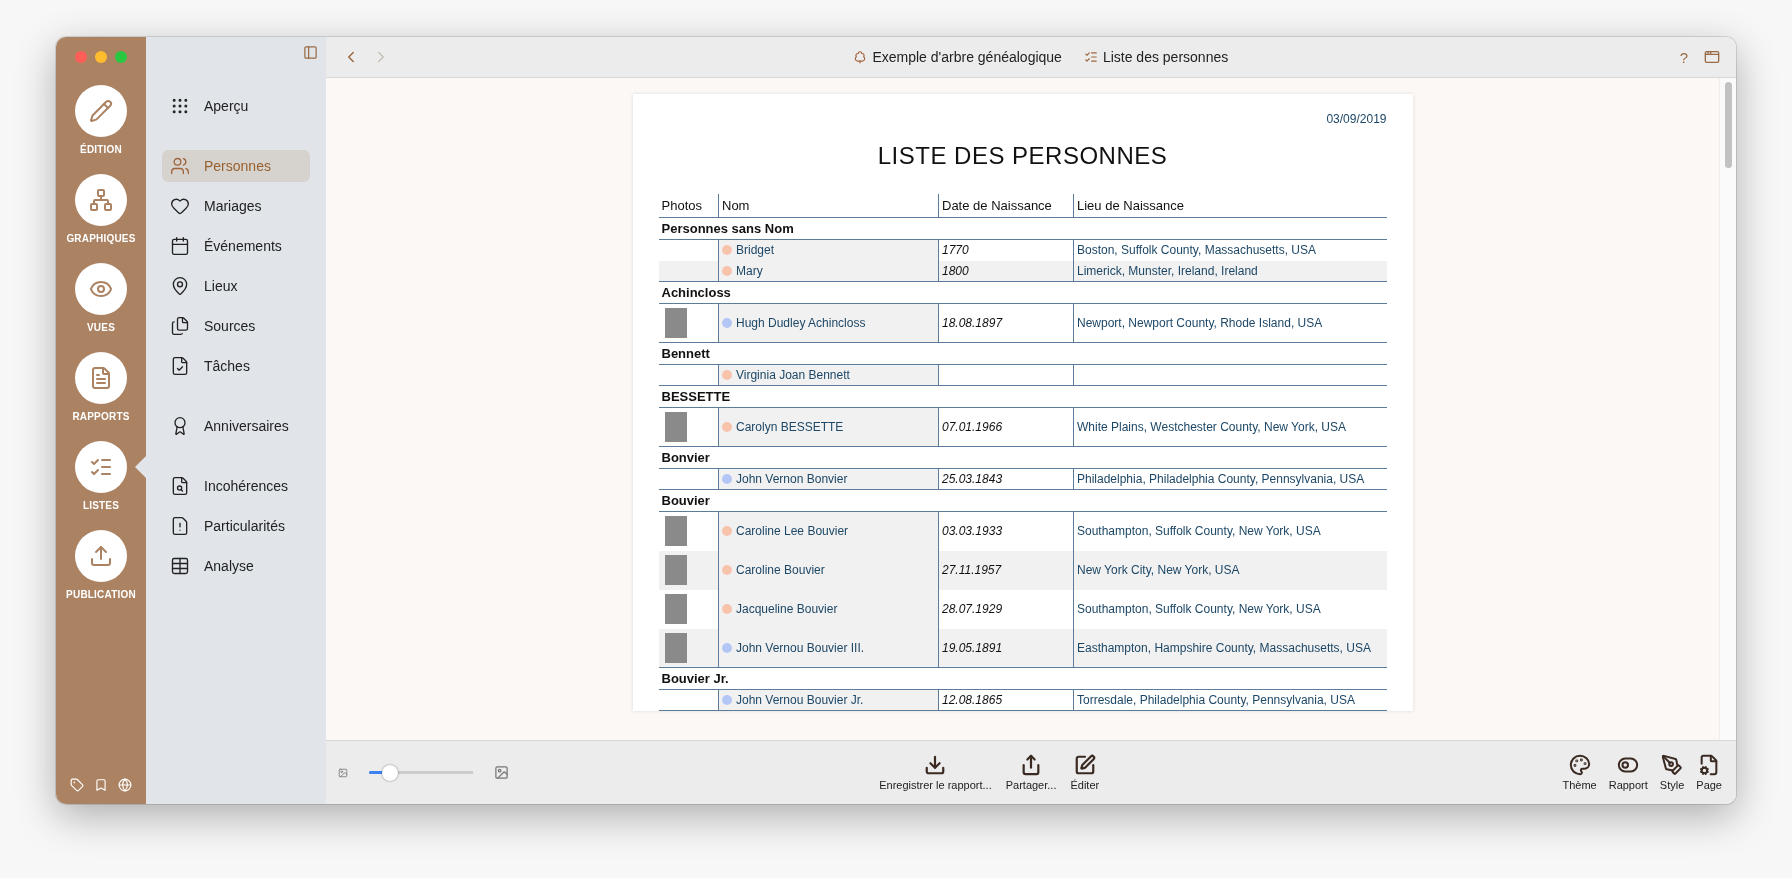 The width and height of the screenshot is (1792, 878). I want to click on person-name: Virginia Joan Bennett, so click(793, 375).